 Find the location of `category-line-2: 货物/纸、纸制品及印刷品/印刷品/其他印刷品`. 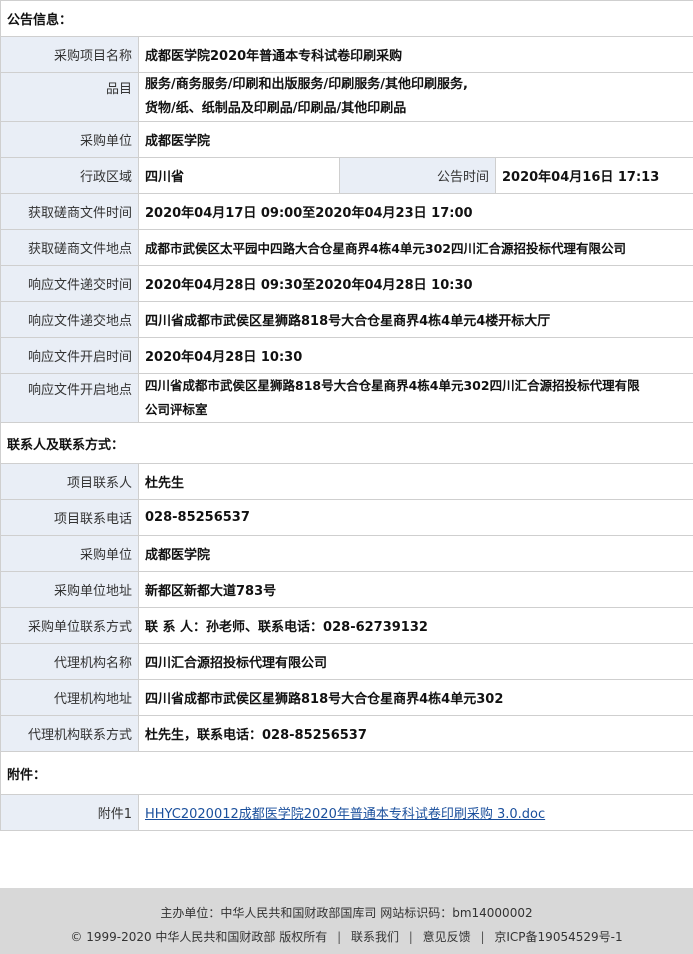

category-line-2: 货物/纸、纸制品及印刷品/印刷品/其他印刷品 is located at coordinates (276, 108).